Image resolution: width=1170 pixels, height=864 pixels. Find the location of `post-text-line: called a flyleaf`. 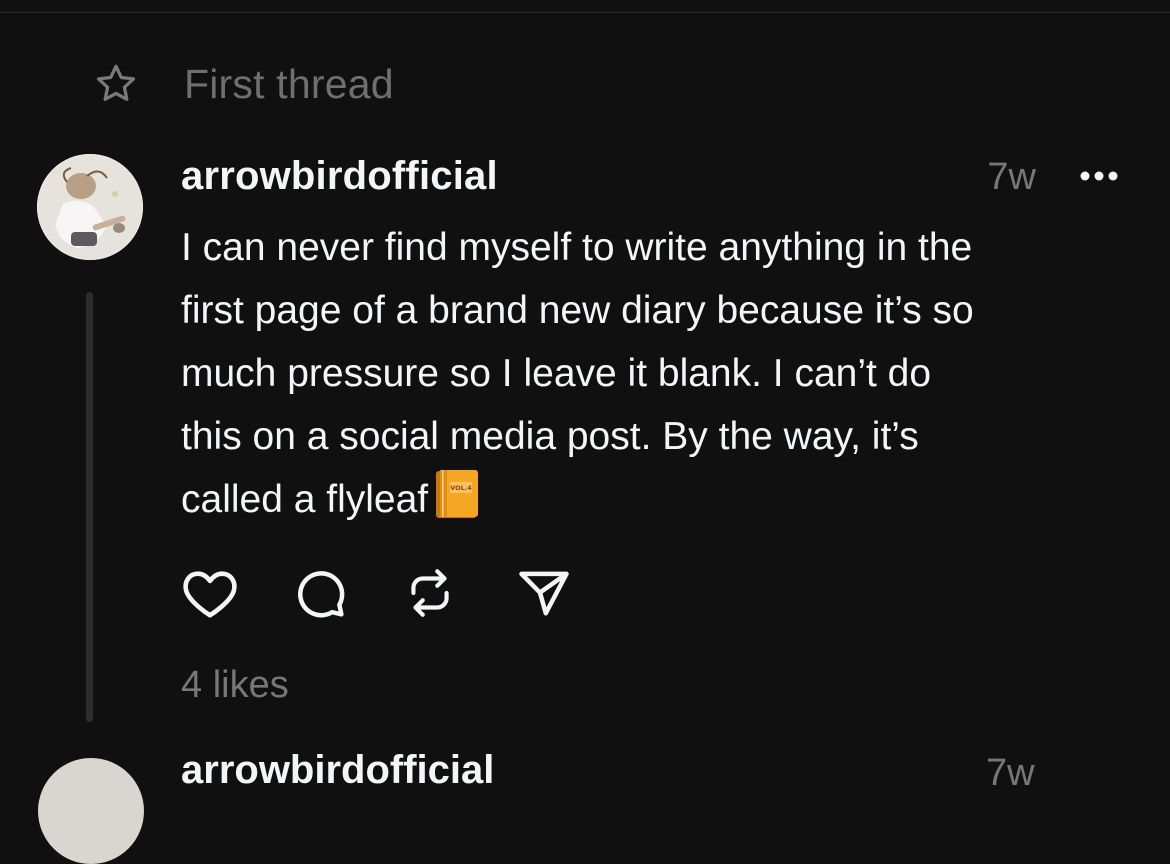

post-text-line: called a flyleaf is located at coordinates (305, 499).